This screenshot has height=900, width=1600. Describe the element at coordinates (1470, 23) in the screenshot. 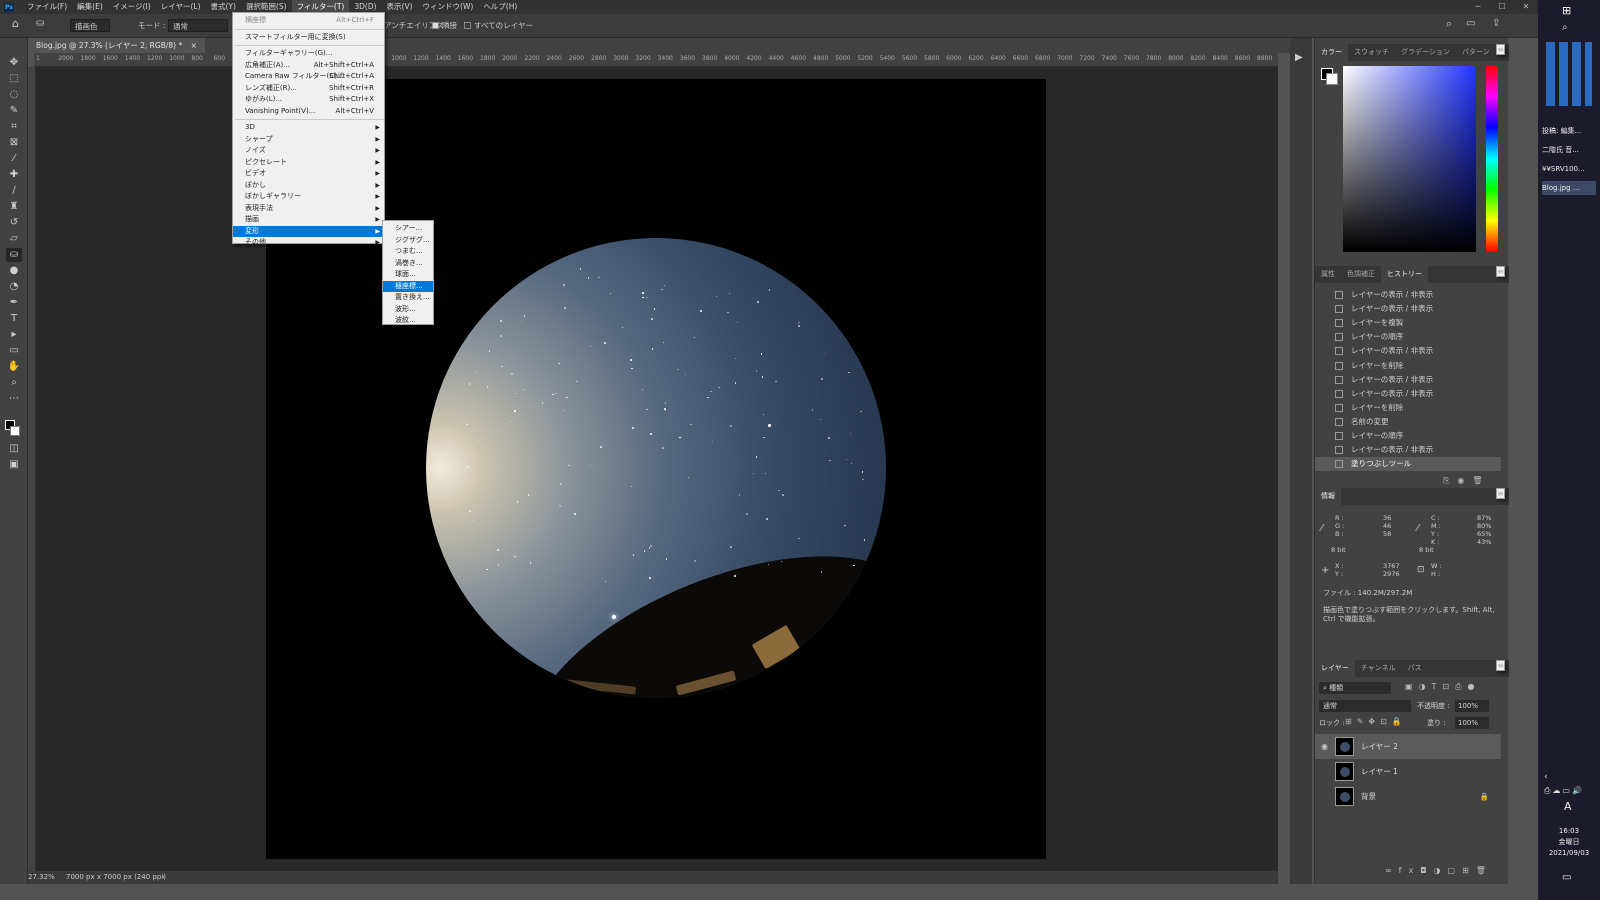

I see `workspace-icon: ▭` at that location.